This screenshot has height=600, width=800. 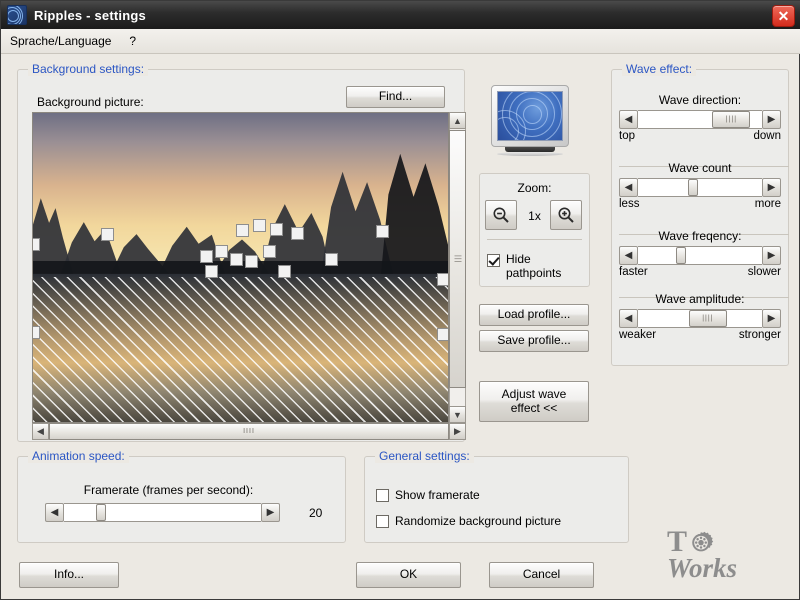 What do you see at coordinates (692, 187) in the screenshot?
I see `wave-count-thumb` at bounding box center [692, 187].